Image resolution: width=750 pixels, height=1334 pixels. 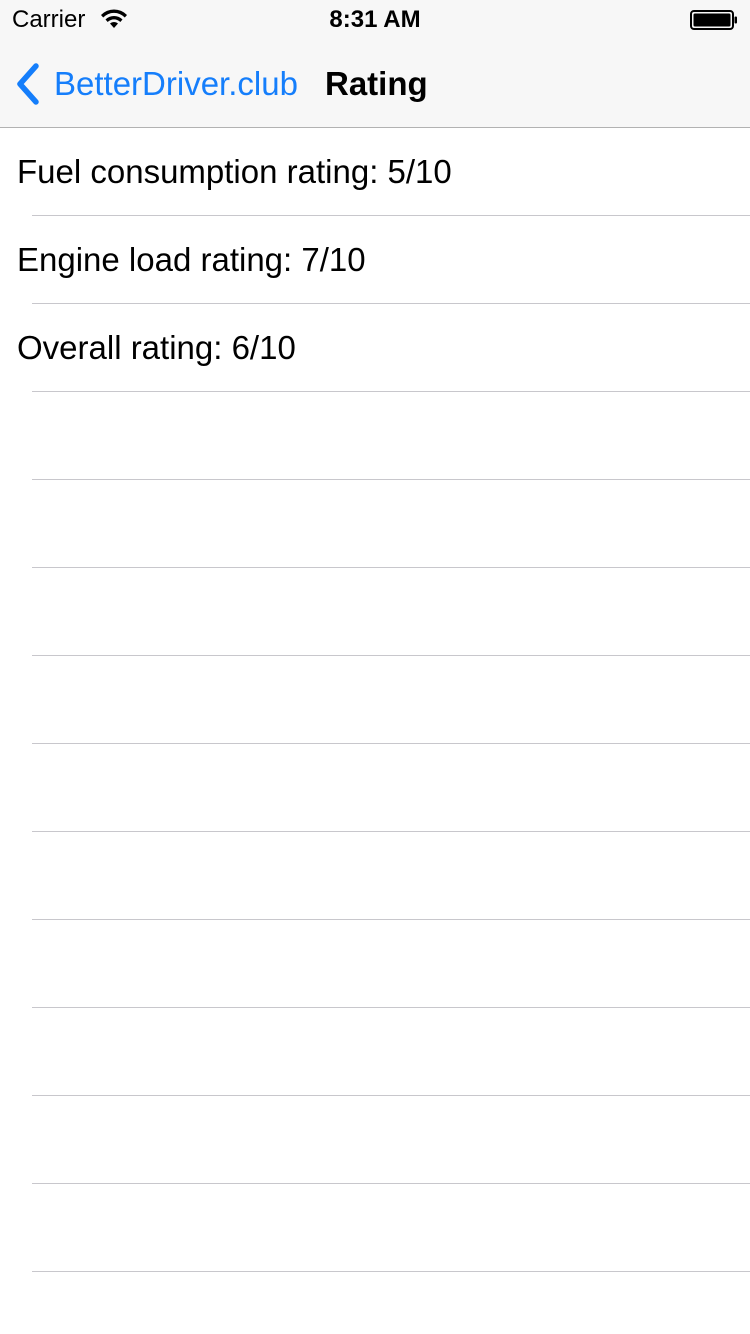 What do you see at coordinates (176, 83) in the screenshot?
I see `back-button-label: BetterDriver.club` at bounding box center [176, 83].